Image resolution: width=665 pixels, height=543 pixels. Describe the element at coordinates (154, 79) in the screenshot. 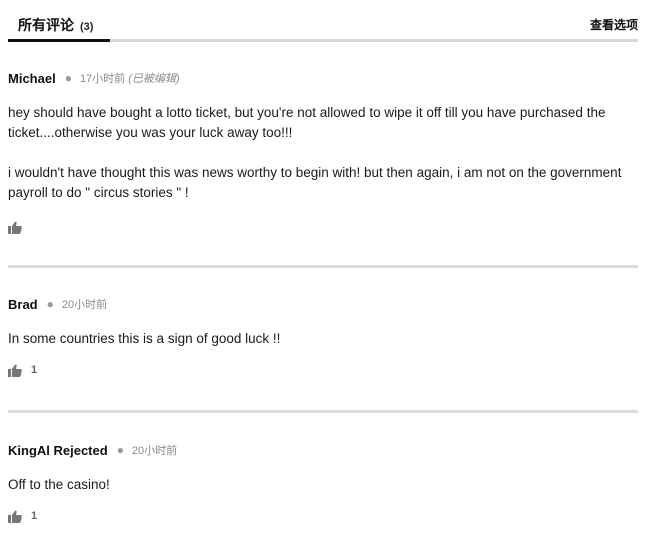

I see `edited-label: (已被编辑)` at that location.